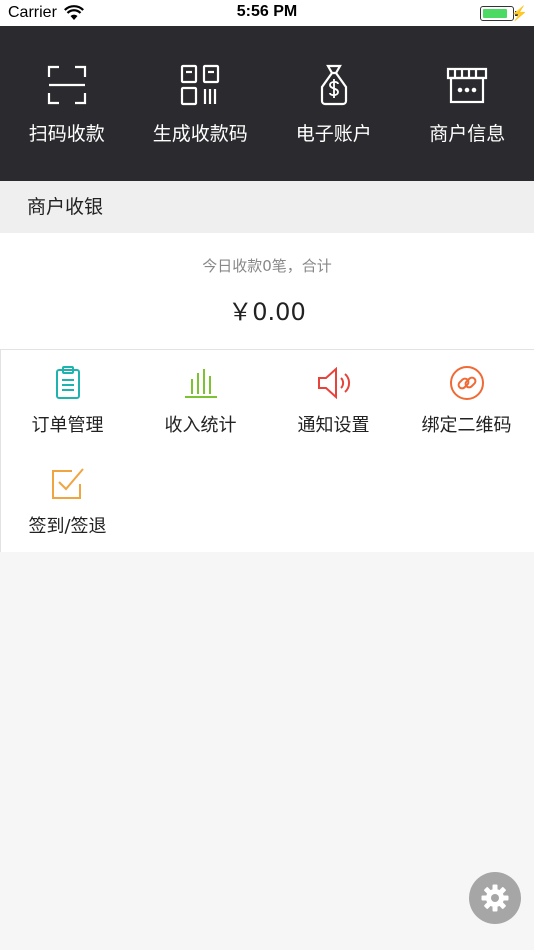 The height and width of the screenshot is (950, 534). I want to click on today-summary: 今日收款0笔，合计 ￥0.00, so click(267, 291).